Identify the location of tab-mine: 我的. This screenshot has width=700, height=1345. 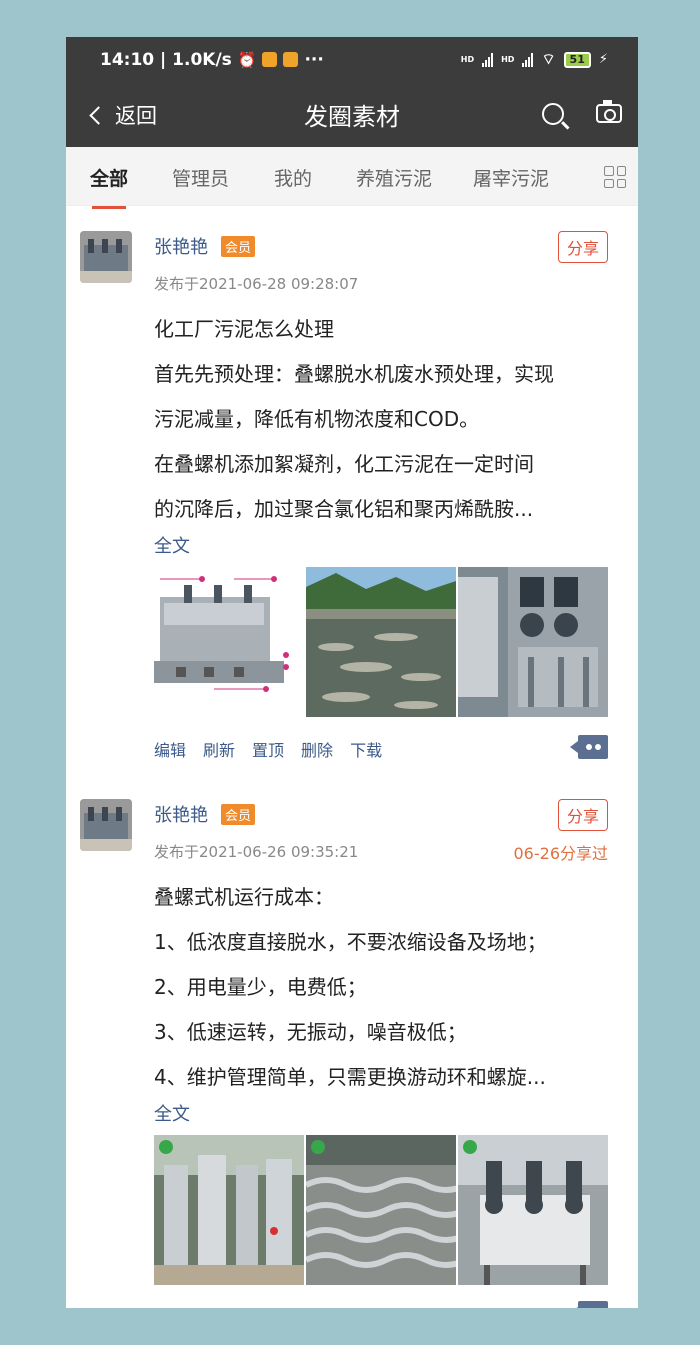
(293, 177).